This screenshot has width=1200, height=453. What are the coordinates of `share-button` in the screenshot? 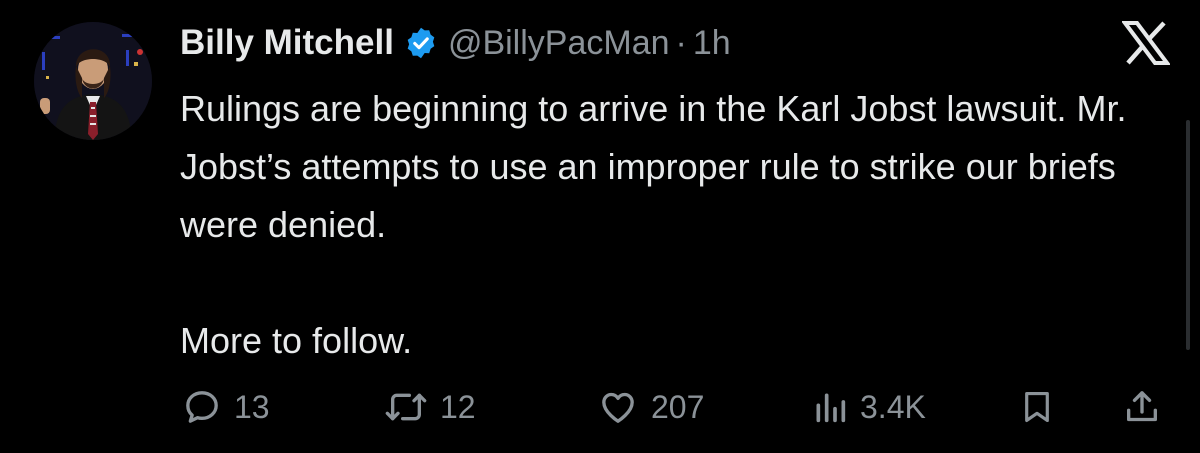 It's located at (1142, 407).